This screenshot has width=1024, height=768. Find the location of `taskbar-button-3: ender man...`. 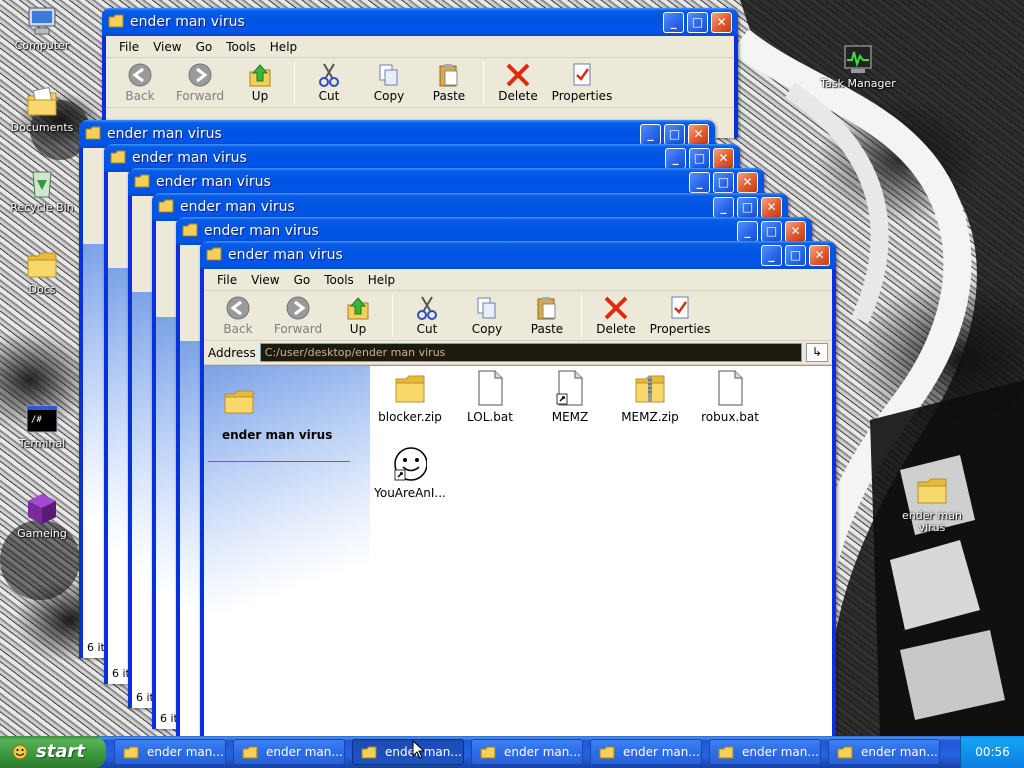

taskbar-button-3: ender man... is located at coordinates (408, 752).